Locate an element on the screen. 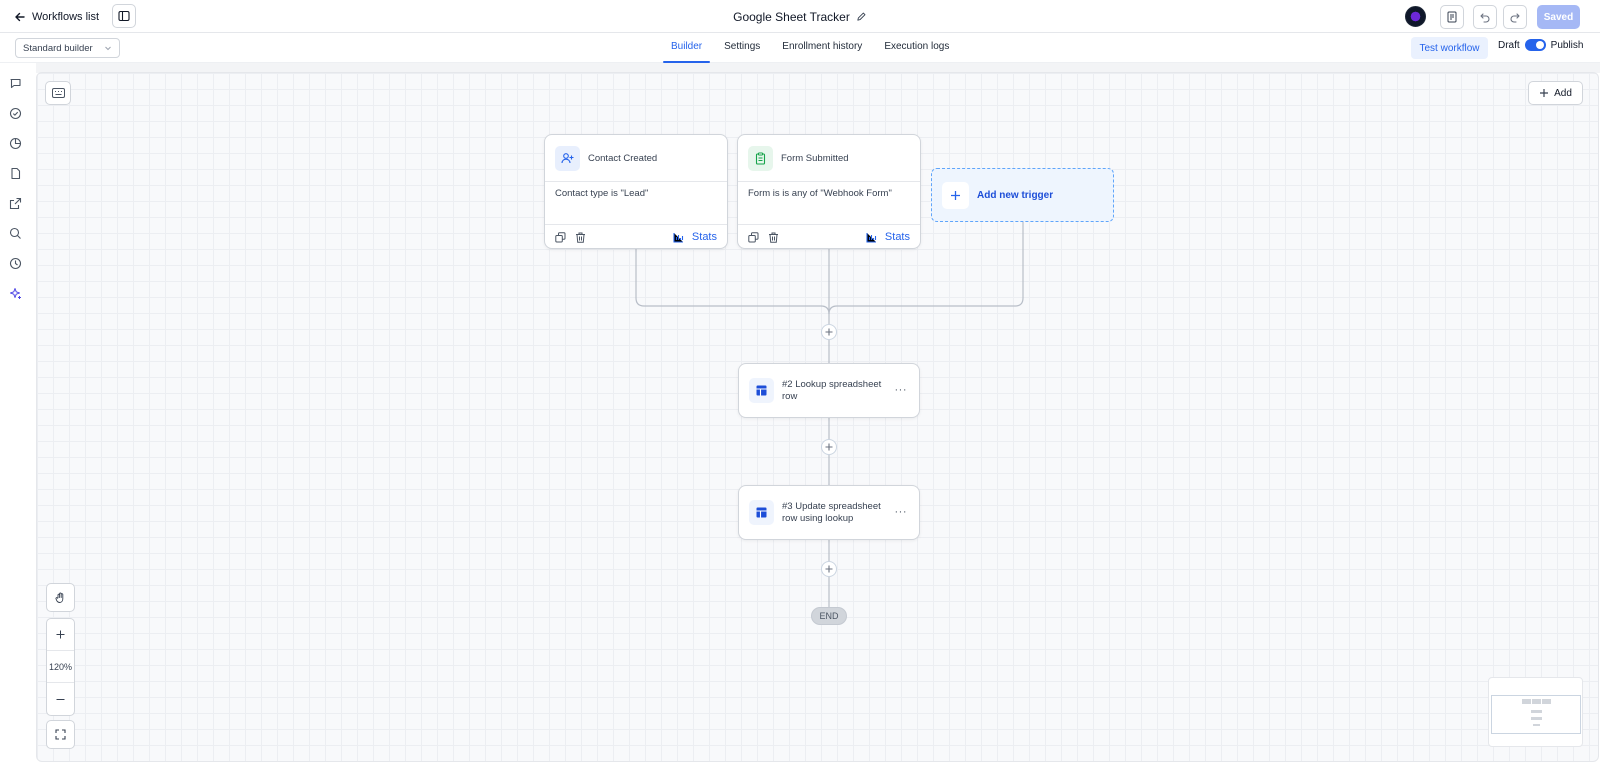  builder-mode-value: Standard builder is located at coordinates (58, 48).